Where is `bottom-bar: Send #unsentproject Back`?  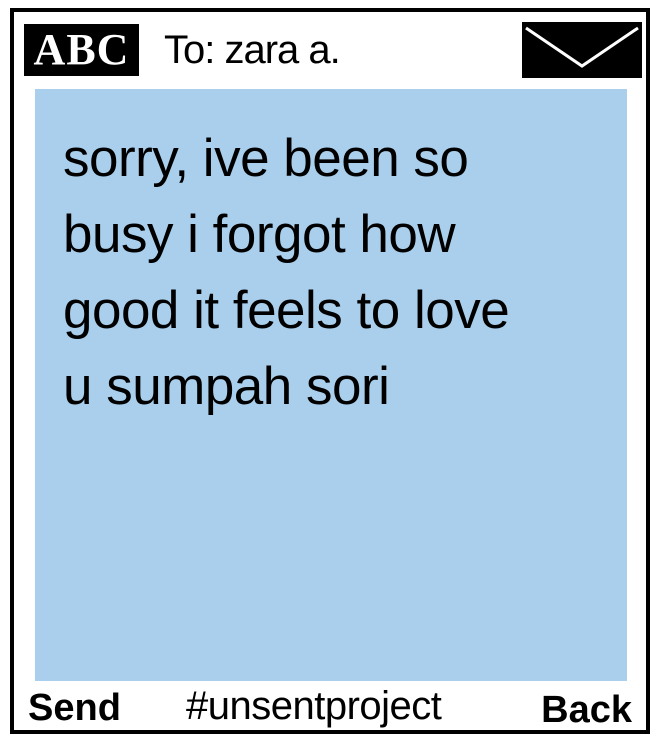
bottom-bar: Send #unsentproject Back is located at coordinates (330, 707).